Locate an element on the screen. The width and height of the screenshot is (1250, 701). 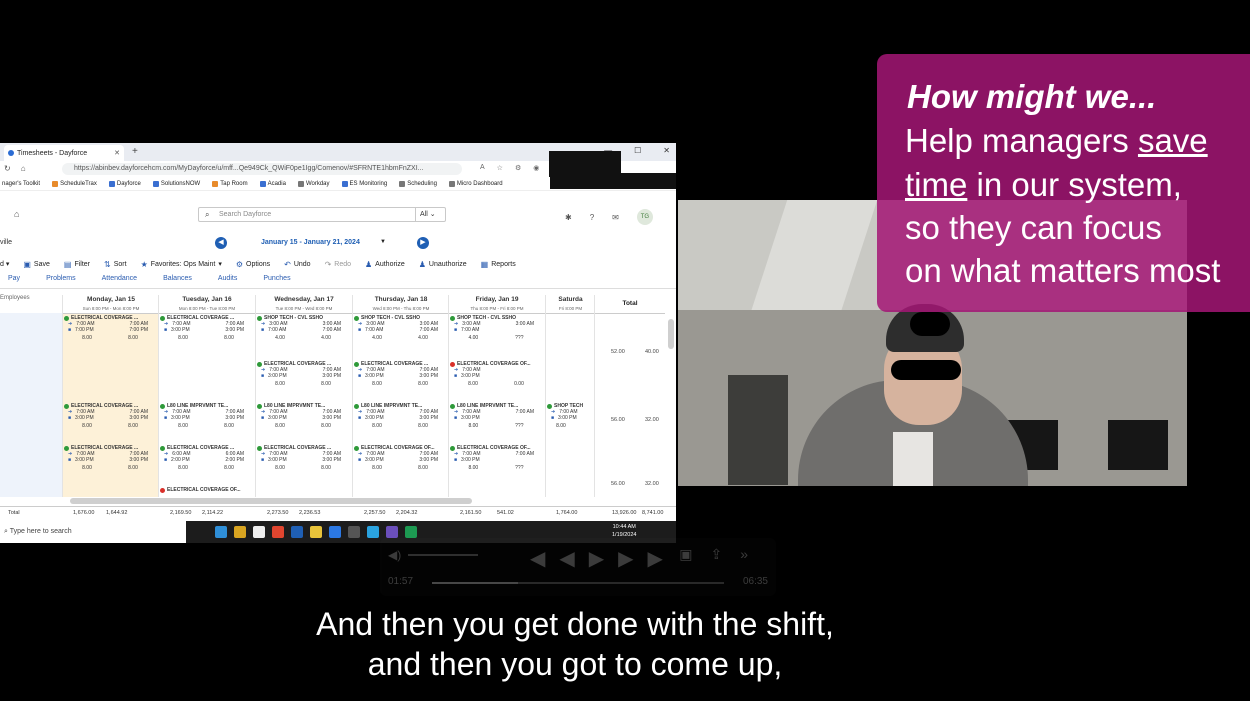
bookmark-item: SolutionsNOW is located at coordinates (176, 183).